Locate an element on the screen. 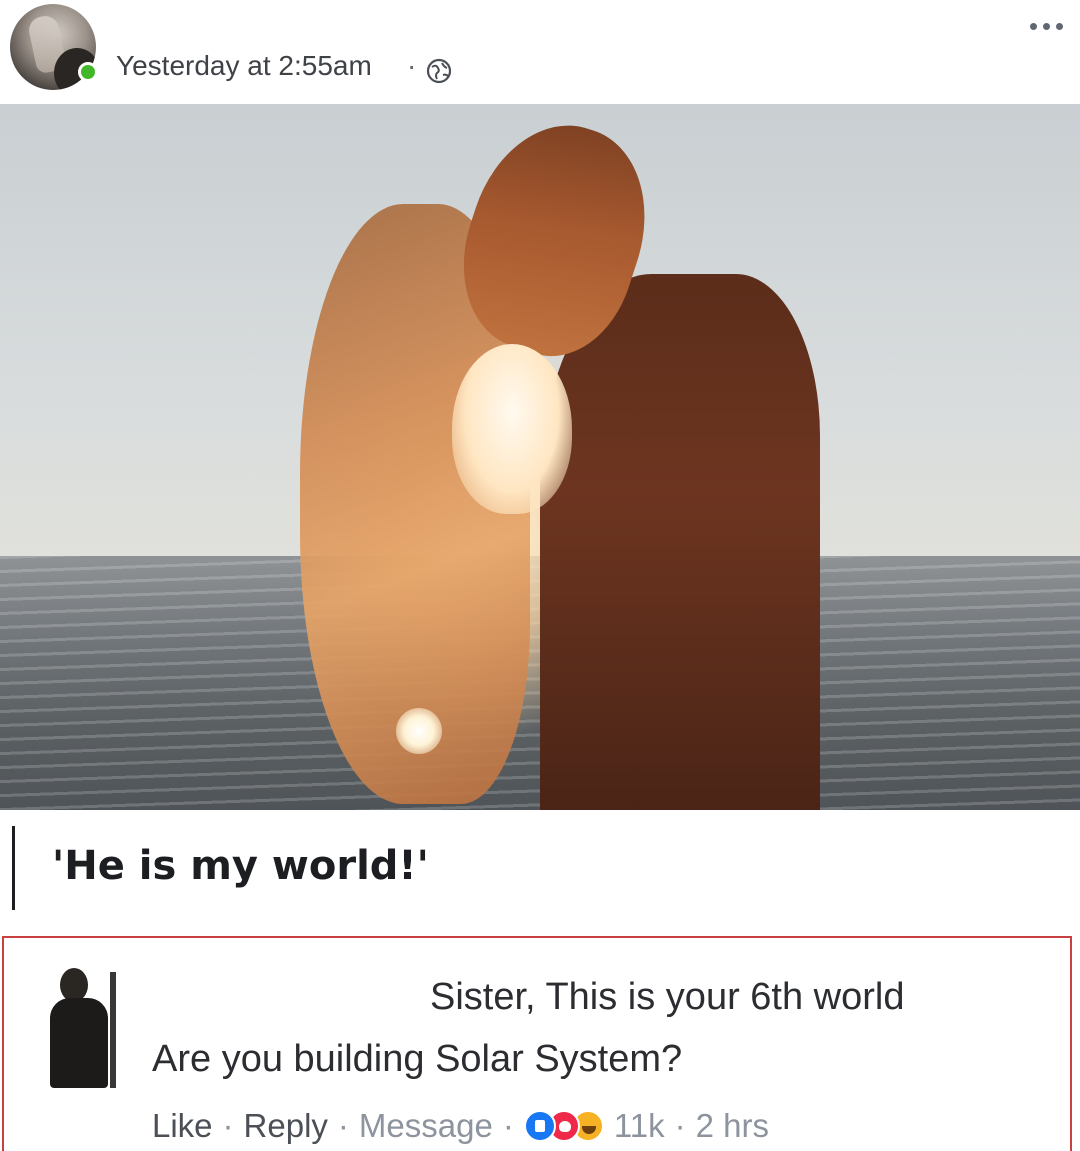 The width and height of the screenshot is (1080, 1151). more-options-icon is located at coordinates (1050, 26).